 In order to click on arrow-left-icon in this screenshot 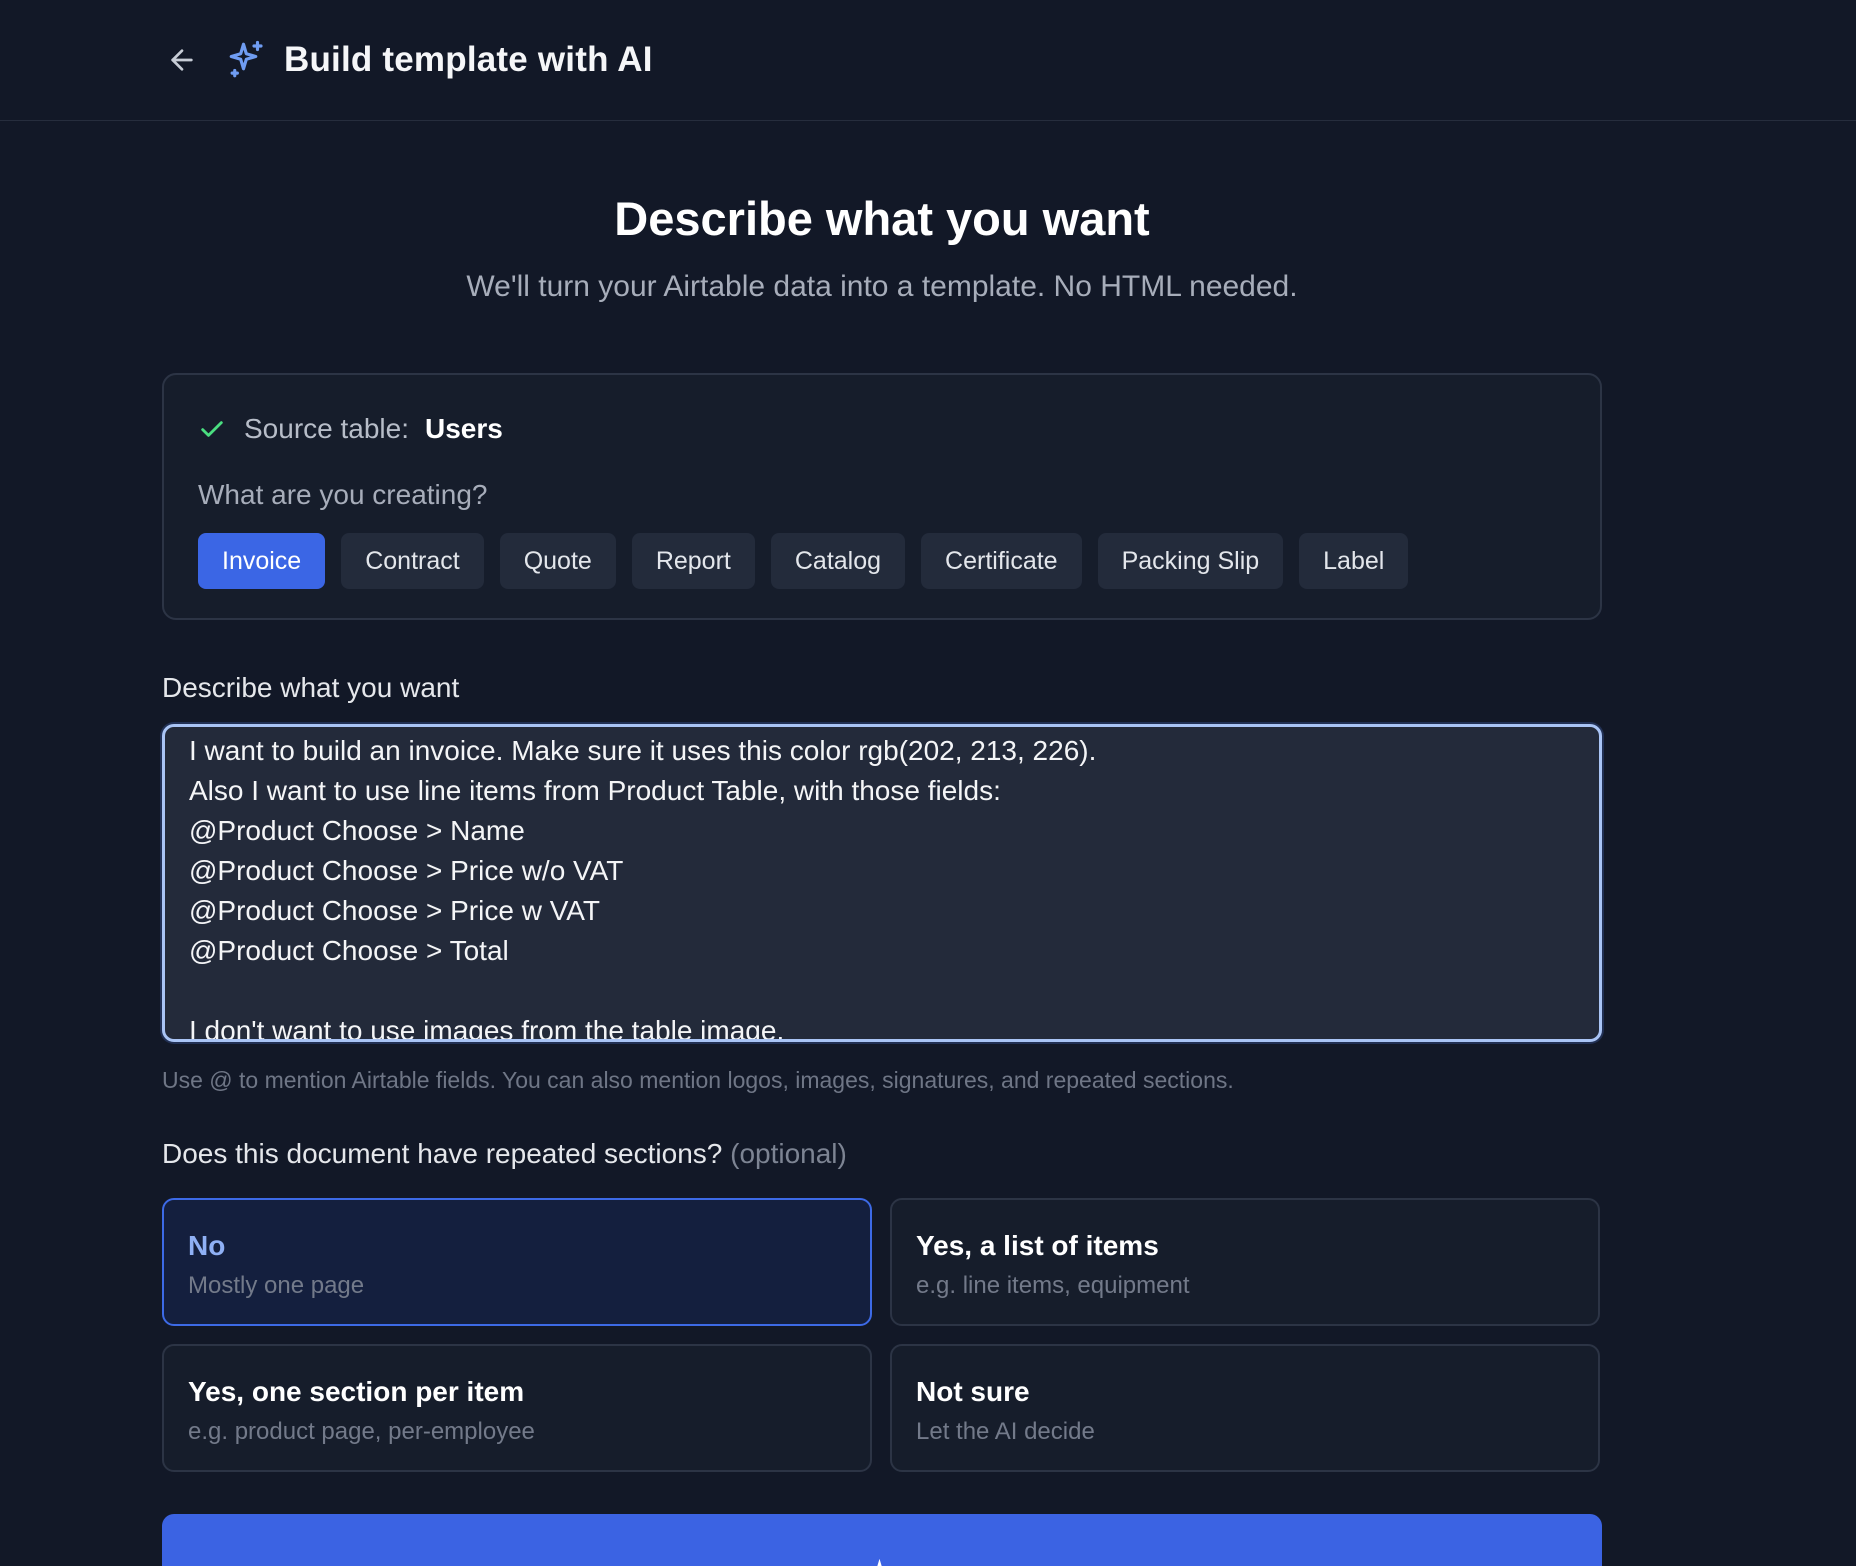, I will do `click(182, 60)`.